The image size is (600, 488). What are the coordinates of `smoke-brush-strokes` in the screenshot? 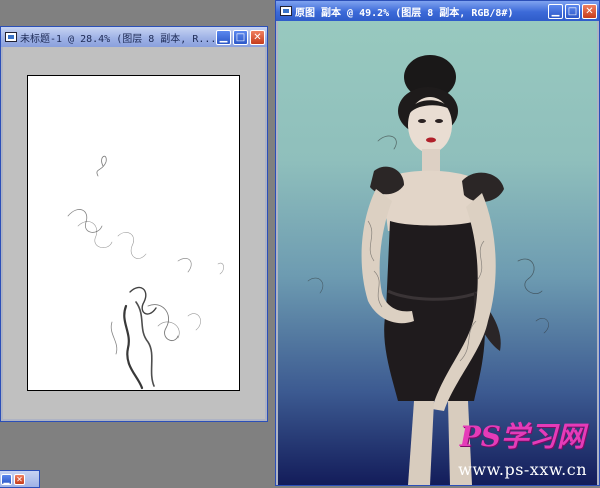 It's located at (145, 272).